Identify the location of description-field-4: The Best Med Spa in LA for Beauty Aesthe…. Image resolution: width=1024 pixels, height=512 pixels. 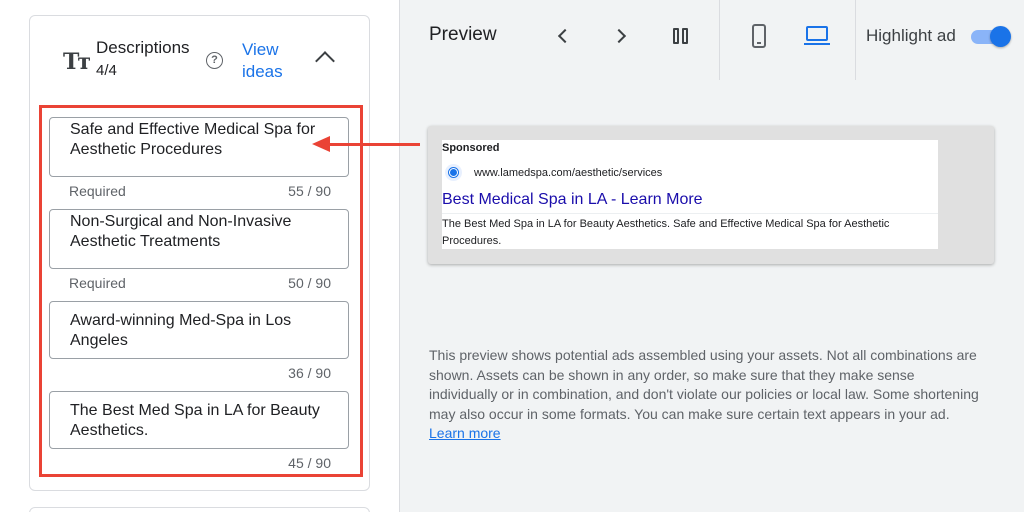
(199, 420).